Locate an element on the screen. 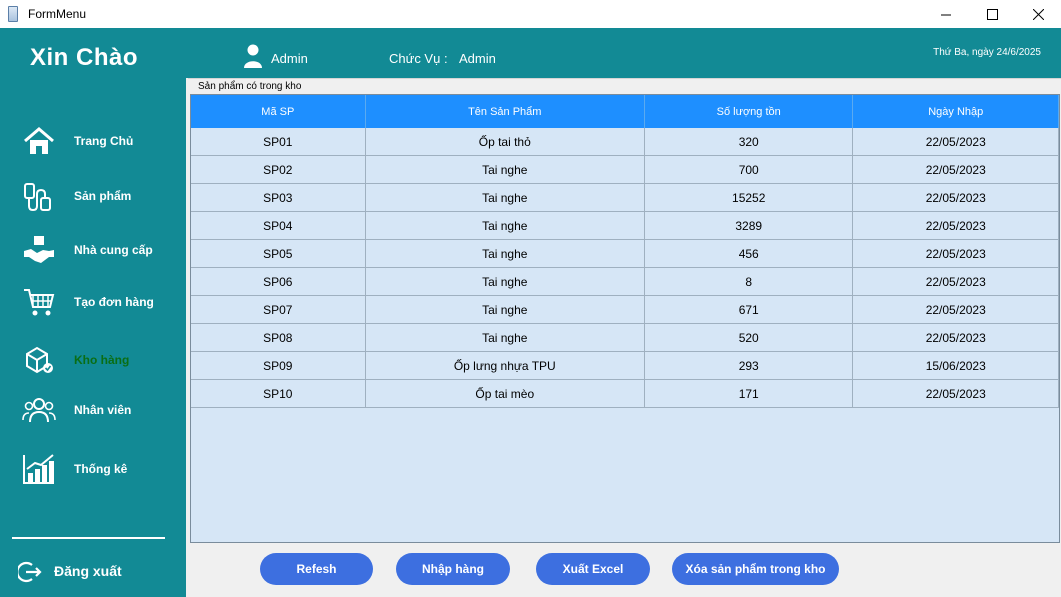  table-cell: 456 is located at coordinates (749, 253).